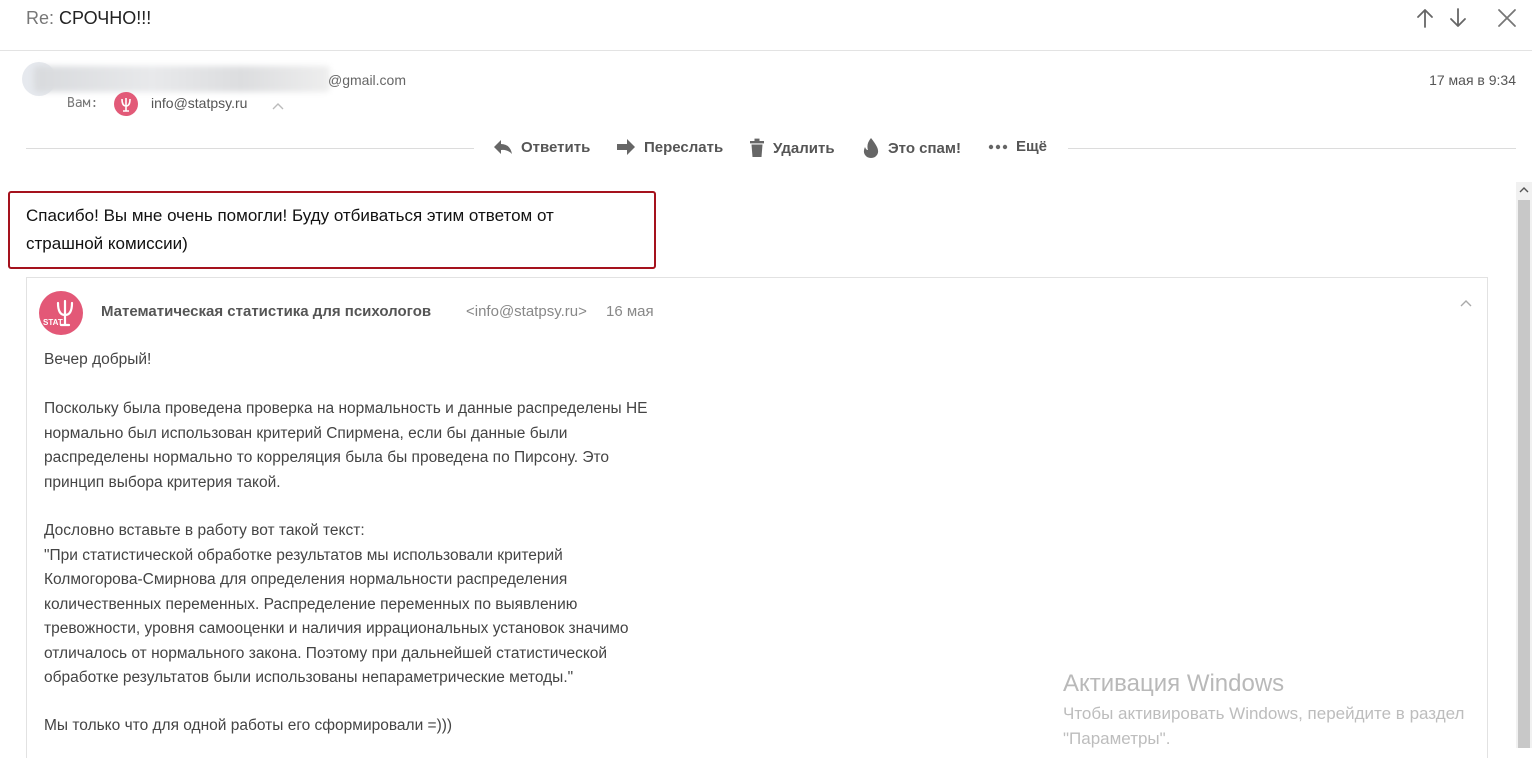  What do you see at coordinates (1292, 148) in the screenshot?
I see `toolbar-line-right` at bounding box center [1292, 148].